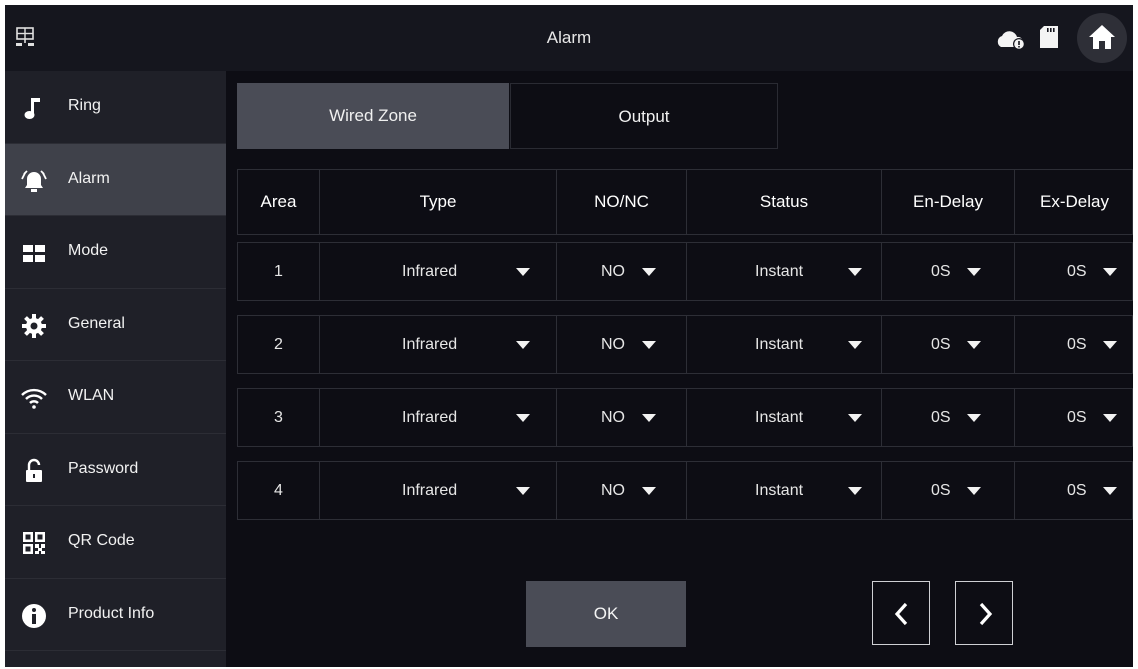 The width and height of the screenshot is (1138, 669). I want to click on sidebar-item-label: General, so click(96, 323).